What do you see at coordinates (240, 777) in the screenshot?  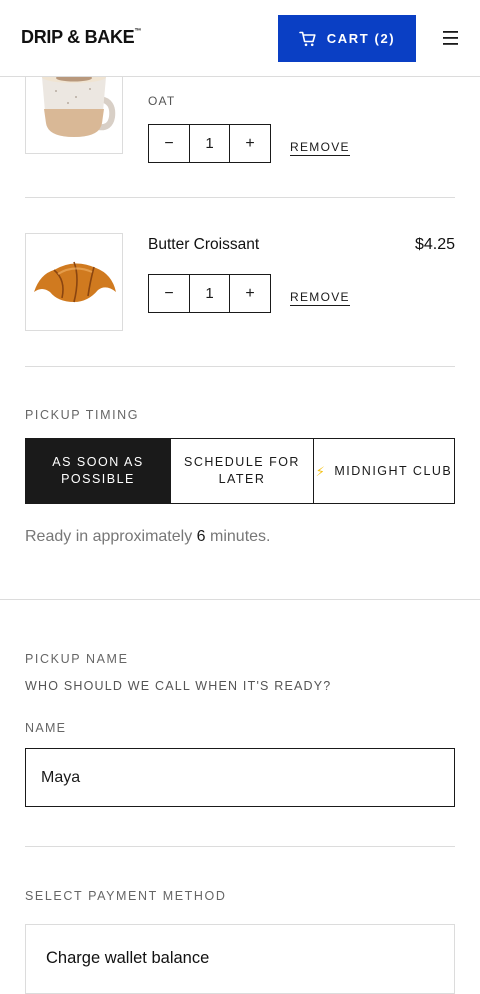 I see `name-field` at bounding box center [240, 777].